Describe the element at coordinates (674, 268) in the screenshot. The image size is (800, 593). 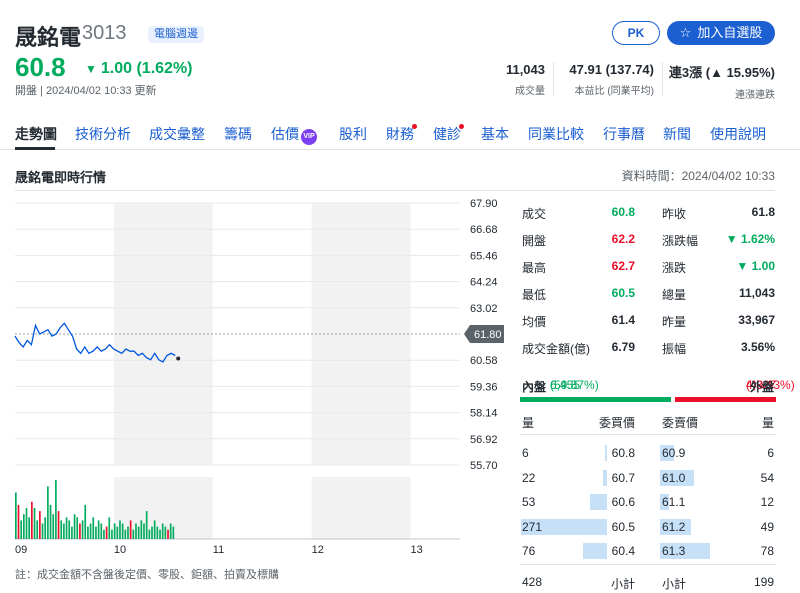
I see `quote-label: 漲跌` at that location.